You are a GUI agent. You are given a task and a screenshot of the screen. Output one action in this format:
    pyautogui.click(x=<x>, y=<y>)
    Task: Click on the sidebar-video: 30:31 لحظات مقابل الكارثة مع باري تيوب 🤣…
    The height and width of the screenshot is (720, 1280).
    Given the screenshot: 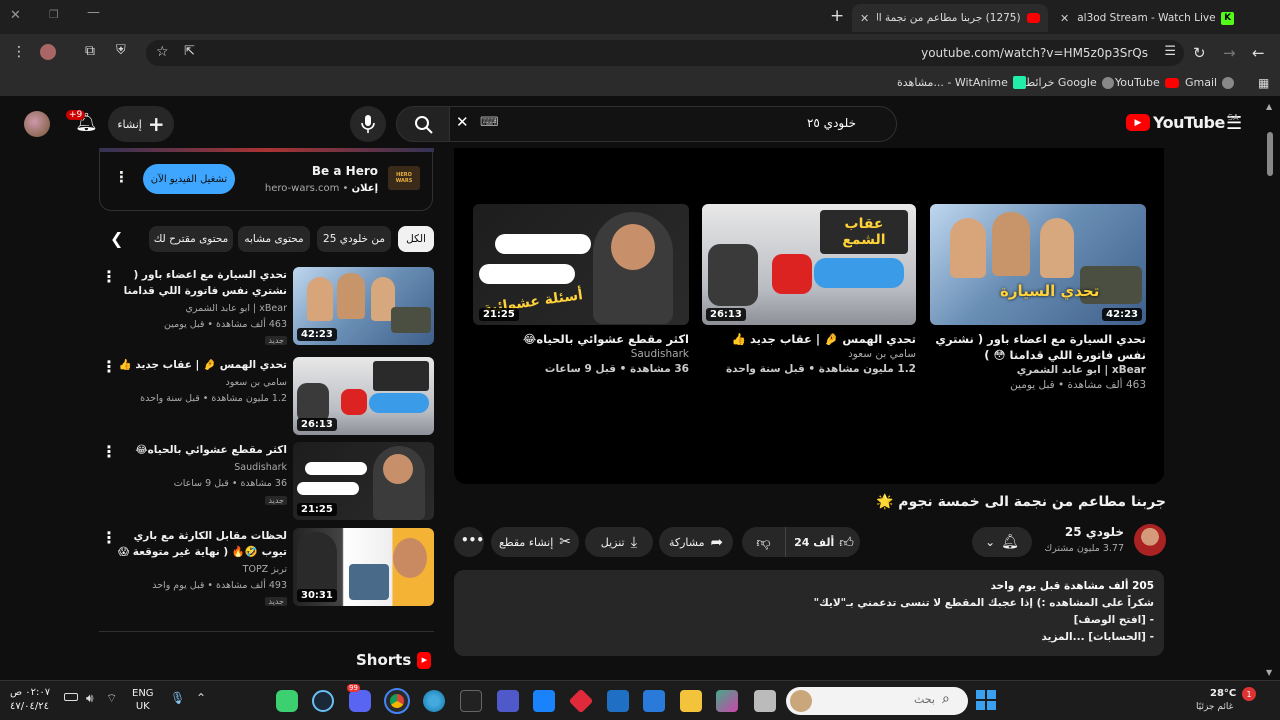 What is the action you would take?
    pyautogui.click(x=266, y=567)
    